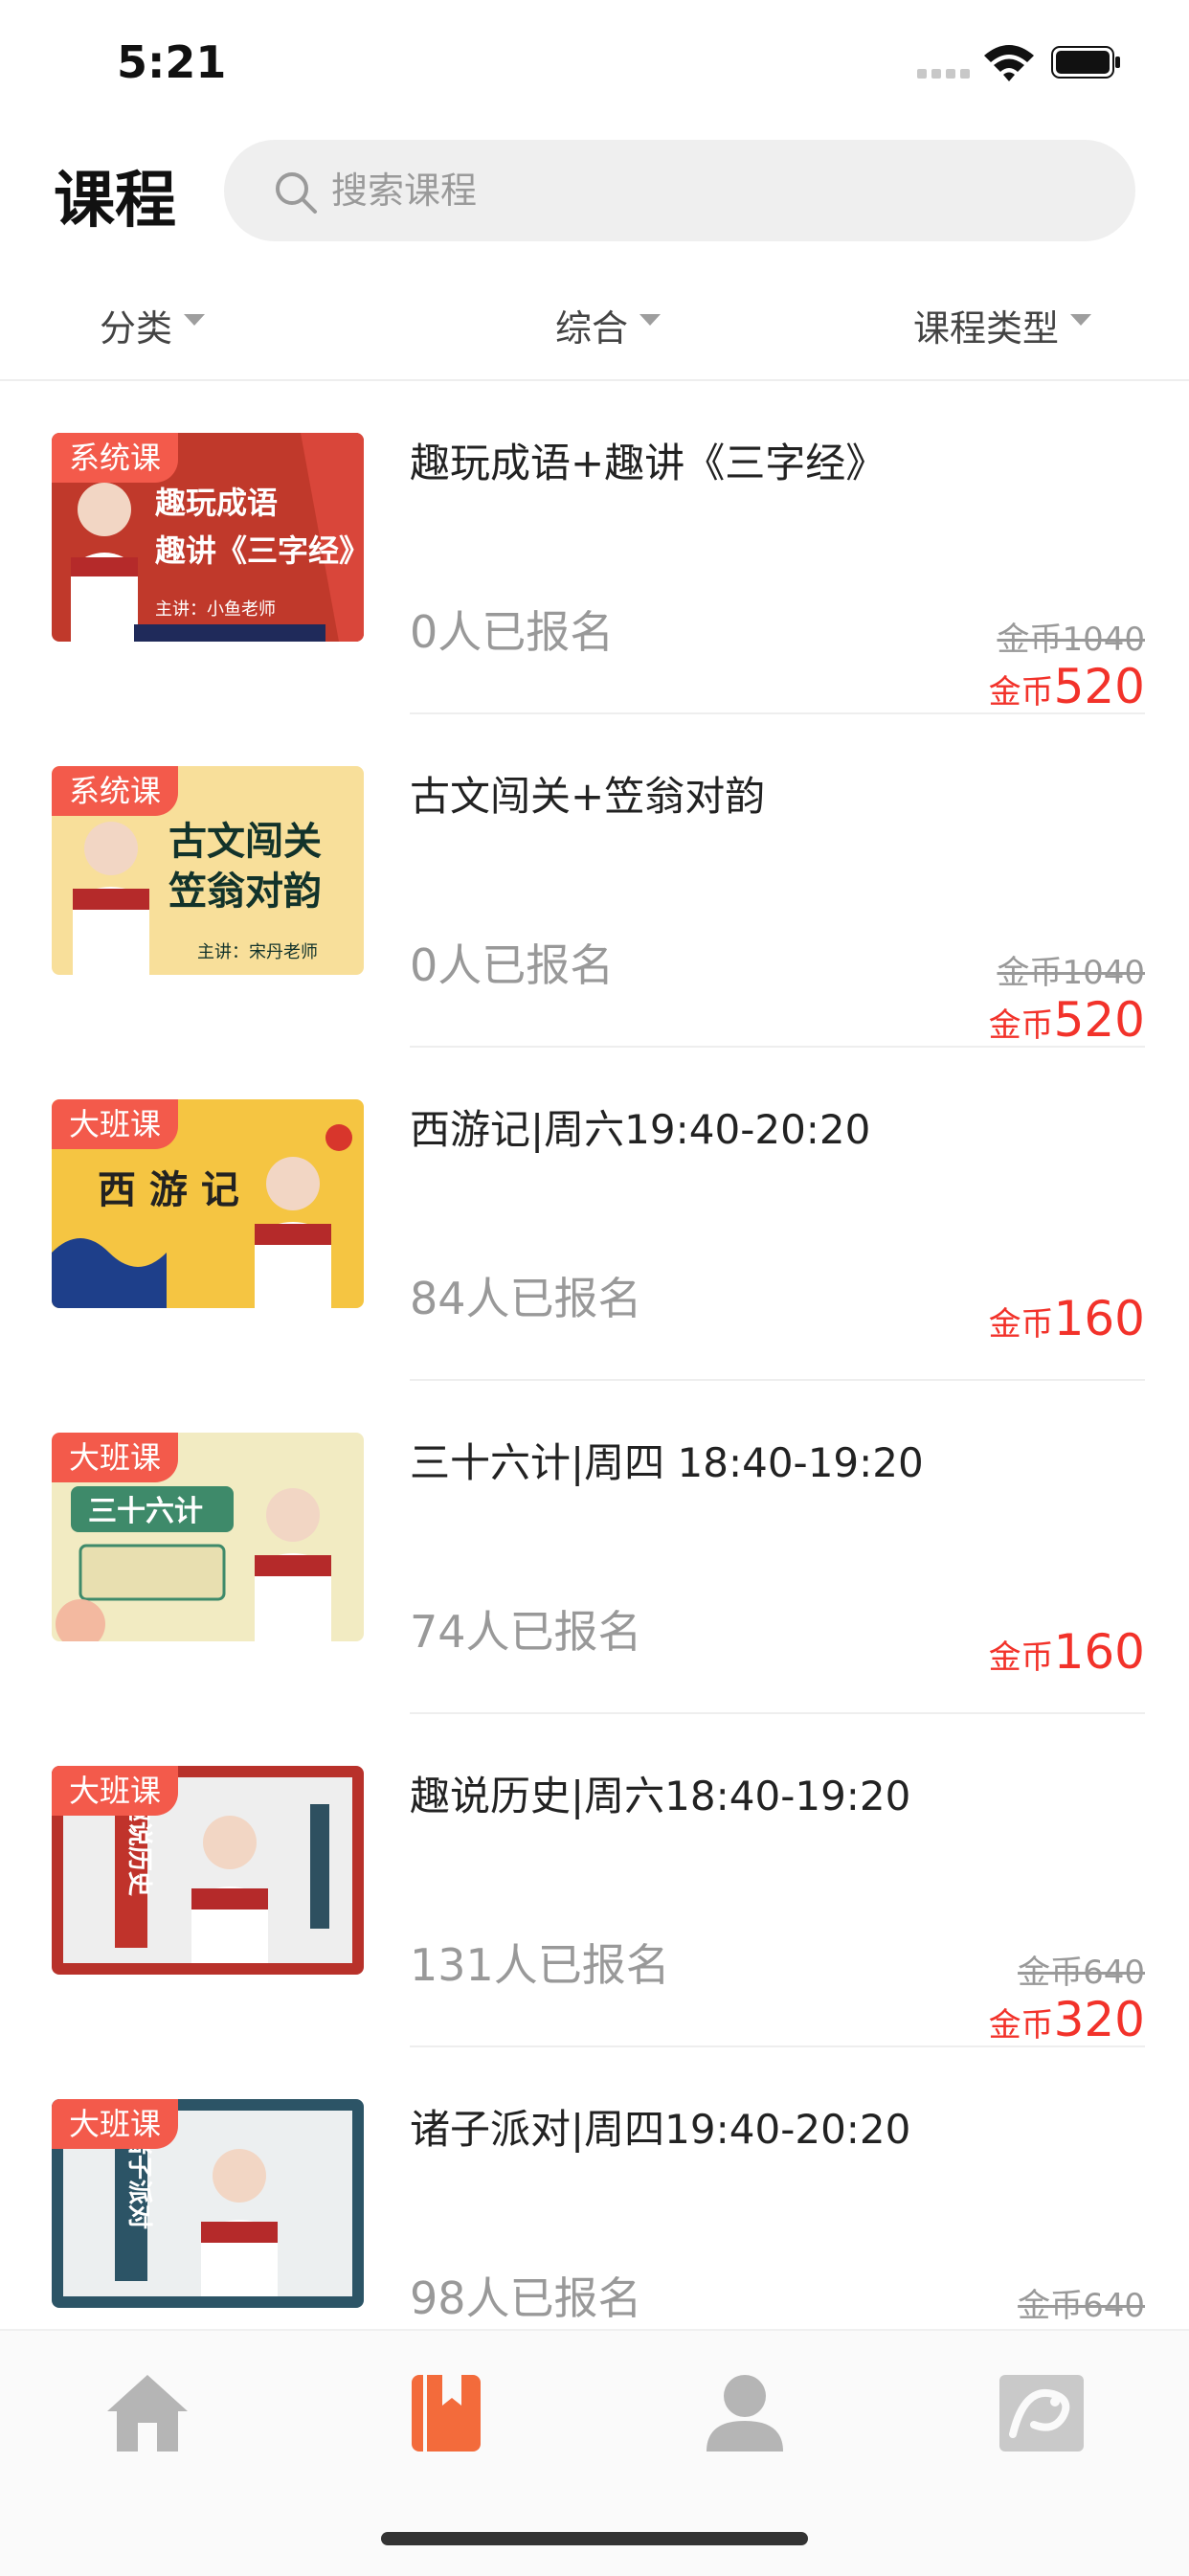 This screenshot has height=2576, width=1189. I want to click on enrolled-count: 131人已报名, so click(540, 1965).